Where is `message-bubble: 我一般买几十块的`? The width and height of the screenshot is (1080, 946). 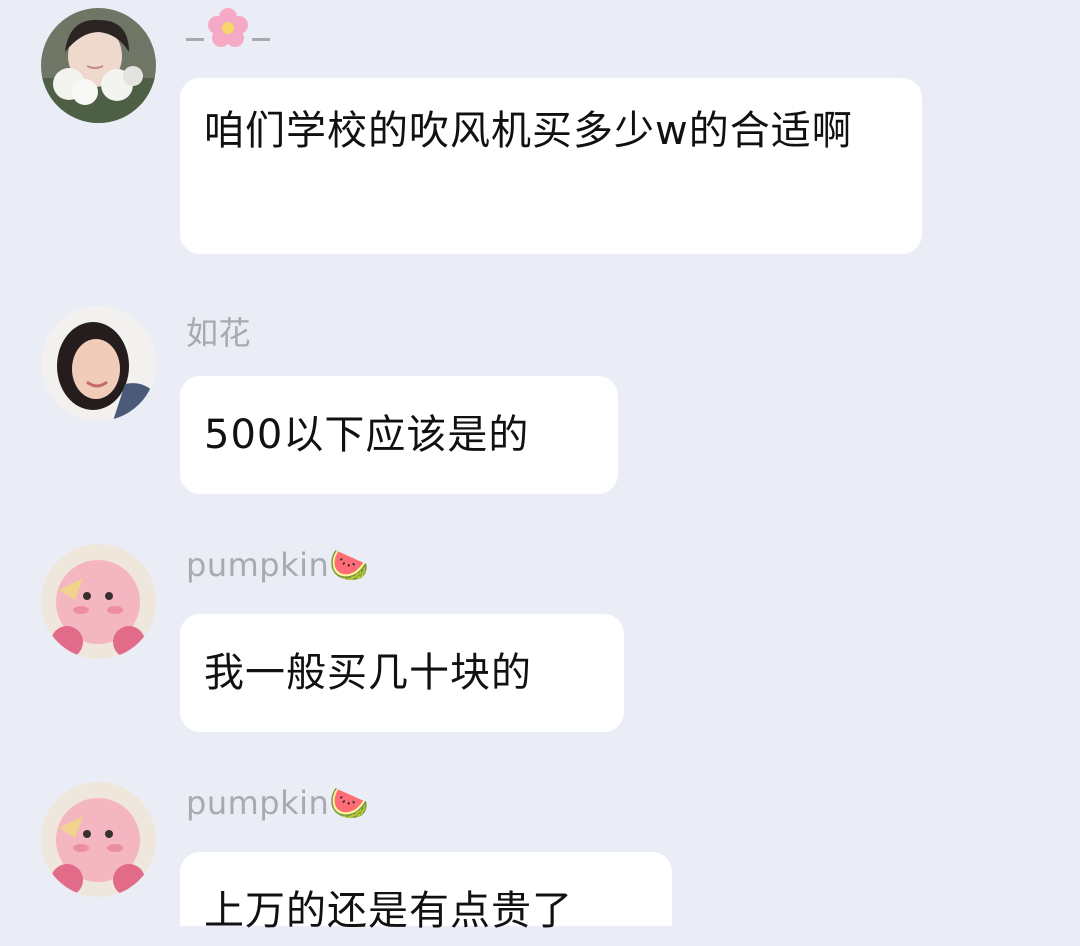 message-bubble: 我一般买几十块的 is located at coordinates (402, 673).